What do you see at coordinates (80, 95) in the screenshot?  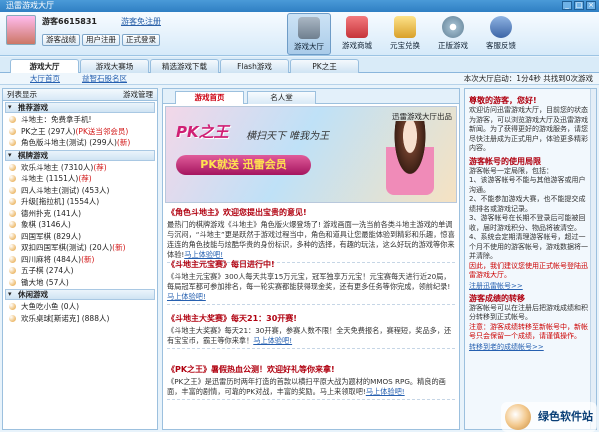 I see `sidebar-header: 列表显示 游戏管理` at bounding box center [80, 95].